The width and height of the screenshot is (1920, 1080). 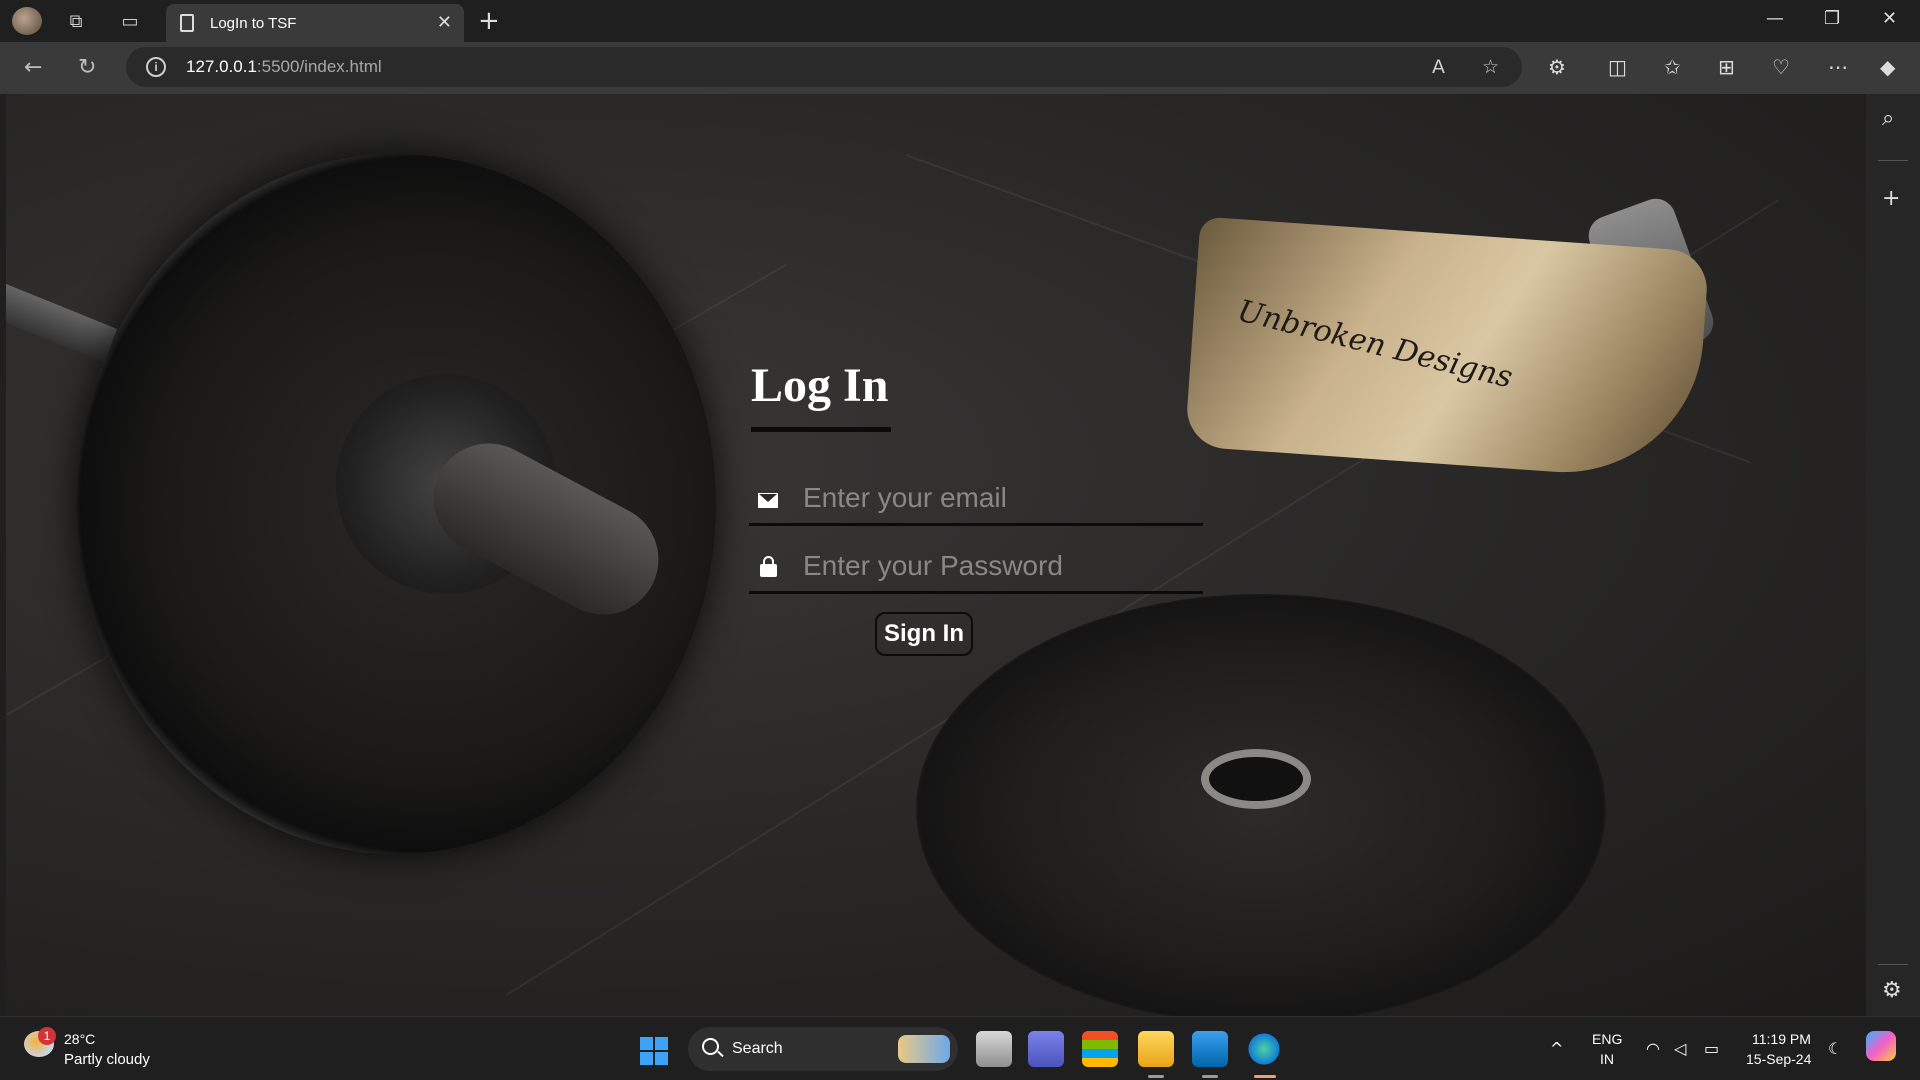 What do you see at coordinates (1556, 1048) in the screenshot?
I see `show-hidden-icons-chevron: ^` at bounding box center [1556, 1048].